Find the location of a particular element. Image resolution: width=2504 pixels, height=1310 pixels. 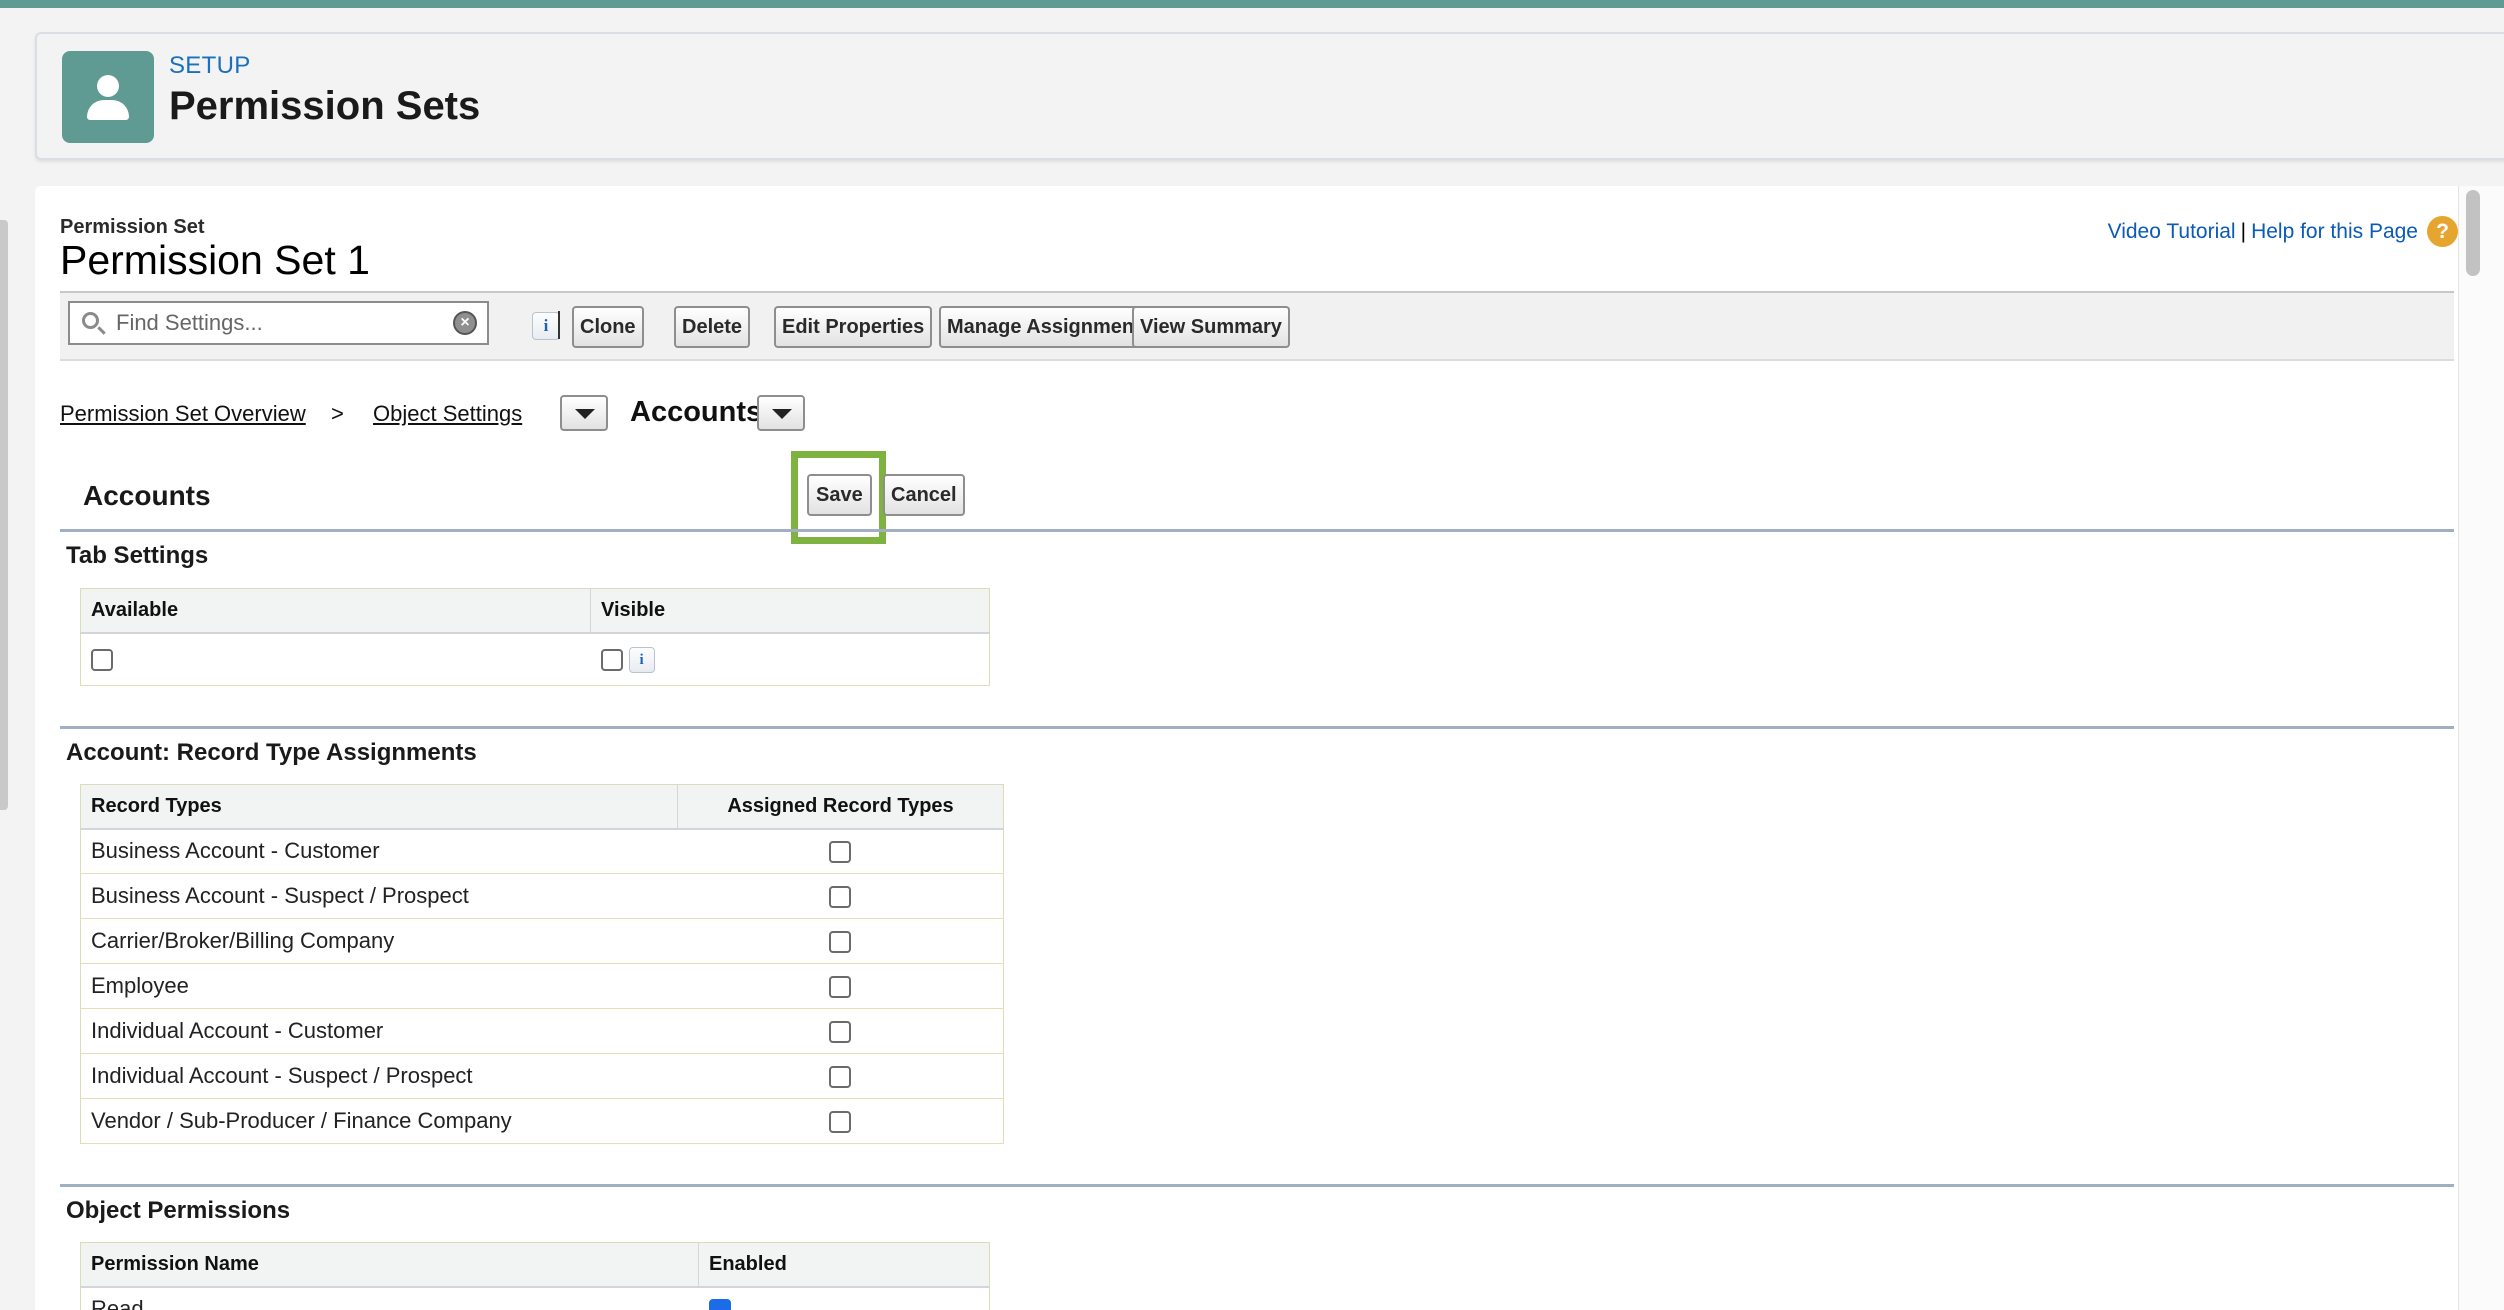

help-links: Video Tutorial | Help for this Page is located at coordinates (2263, 232).